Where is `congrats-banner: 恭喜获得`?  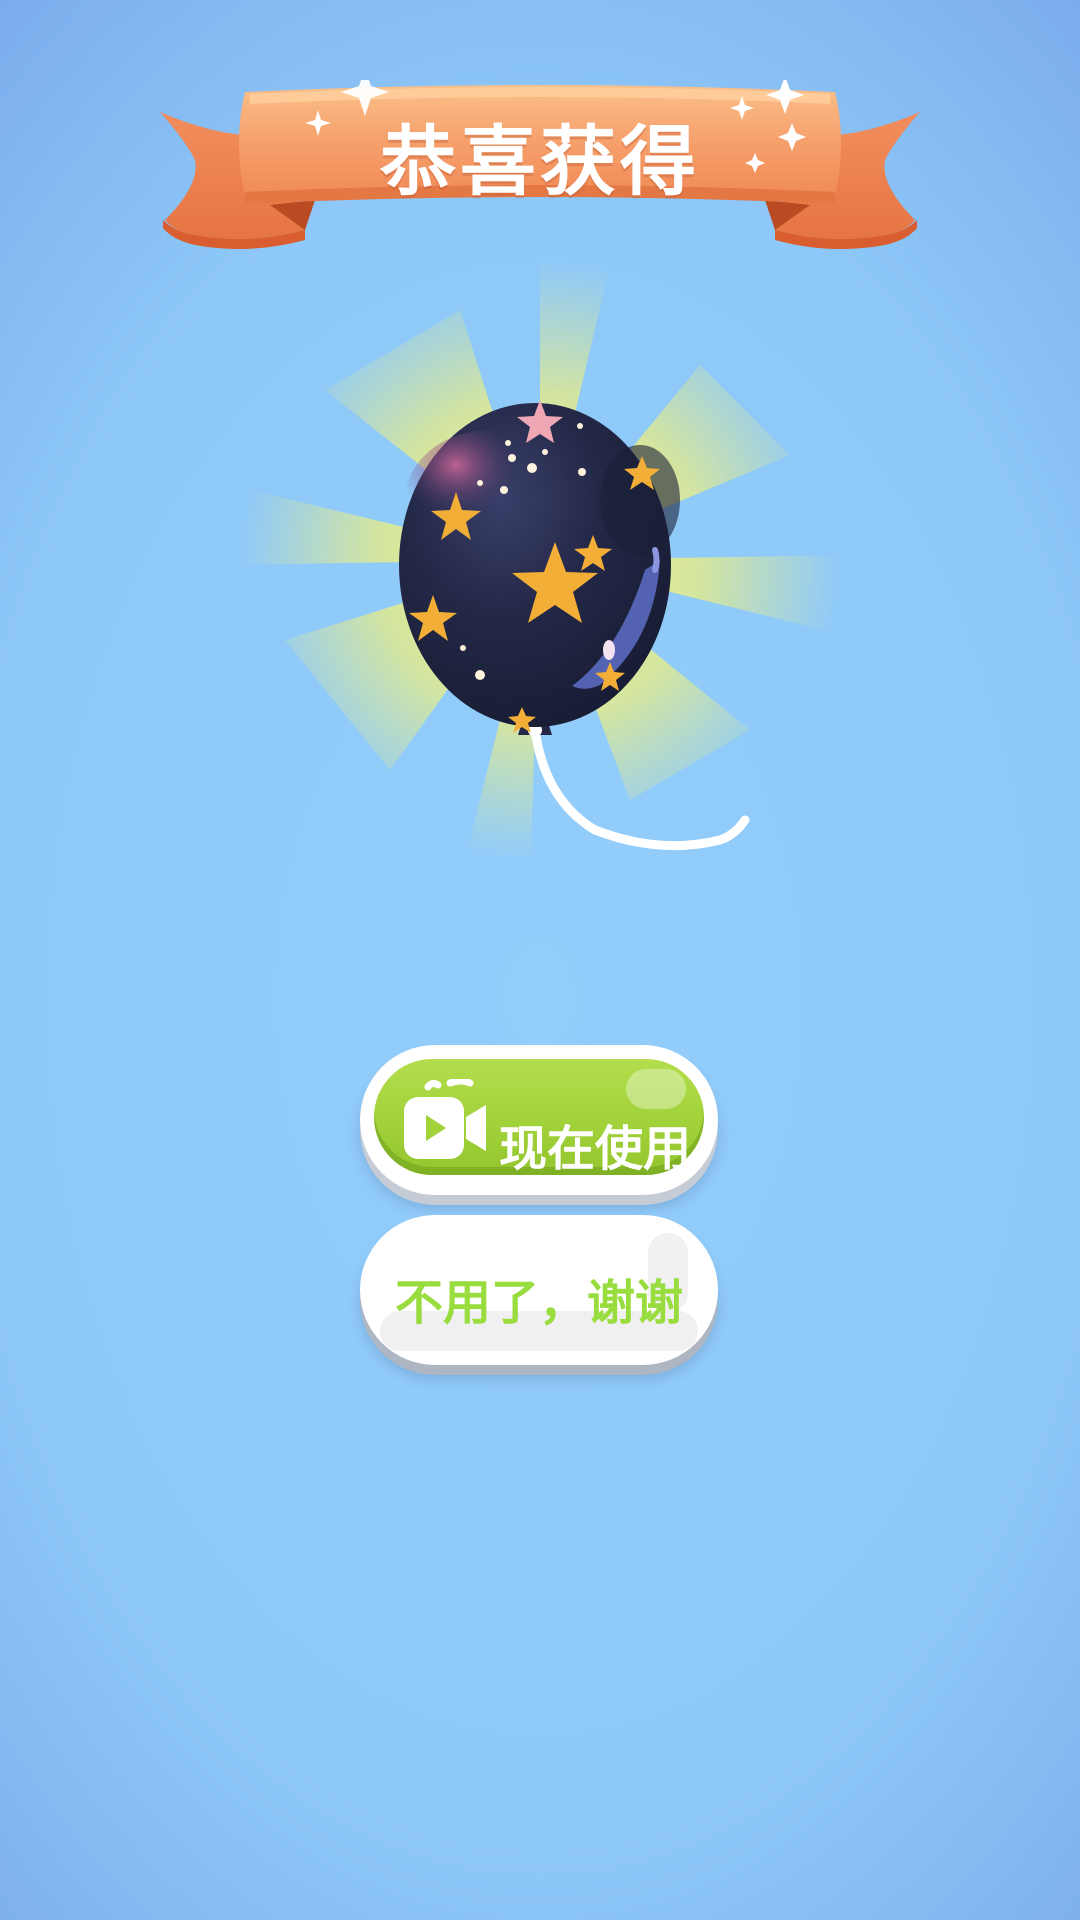 congrats-banner: 恭喜获得 is located at coordinates (540, 165).